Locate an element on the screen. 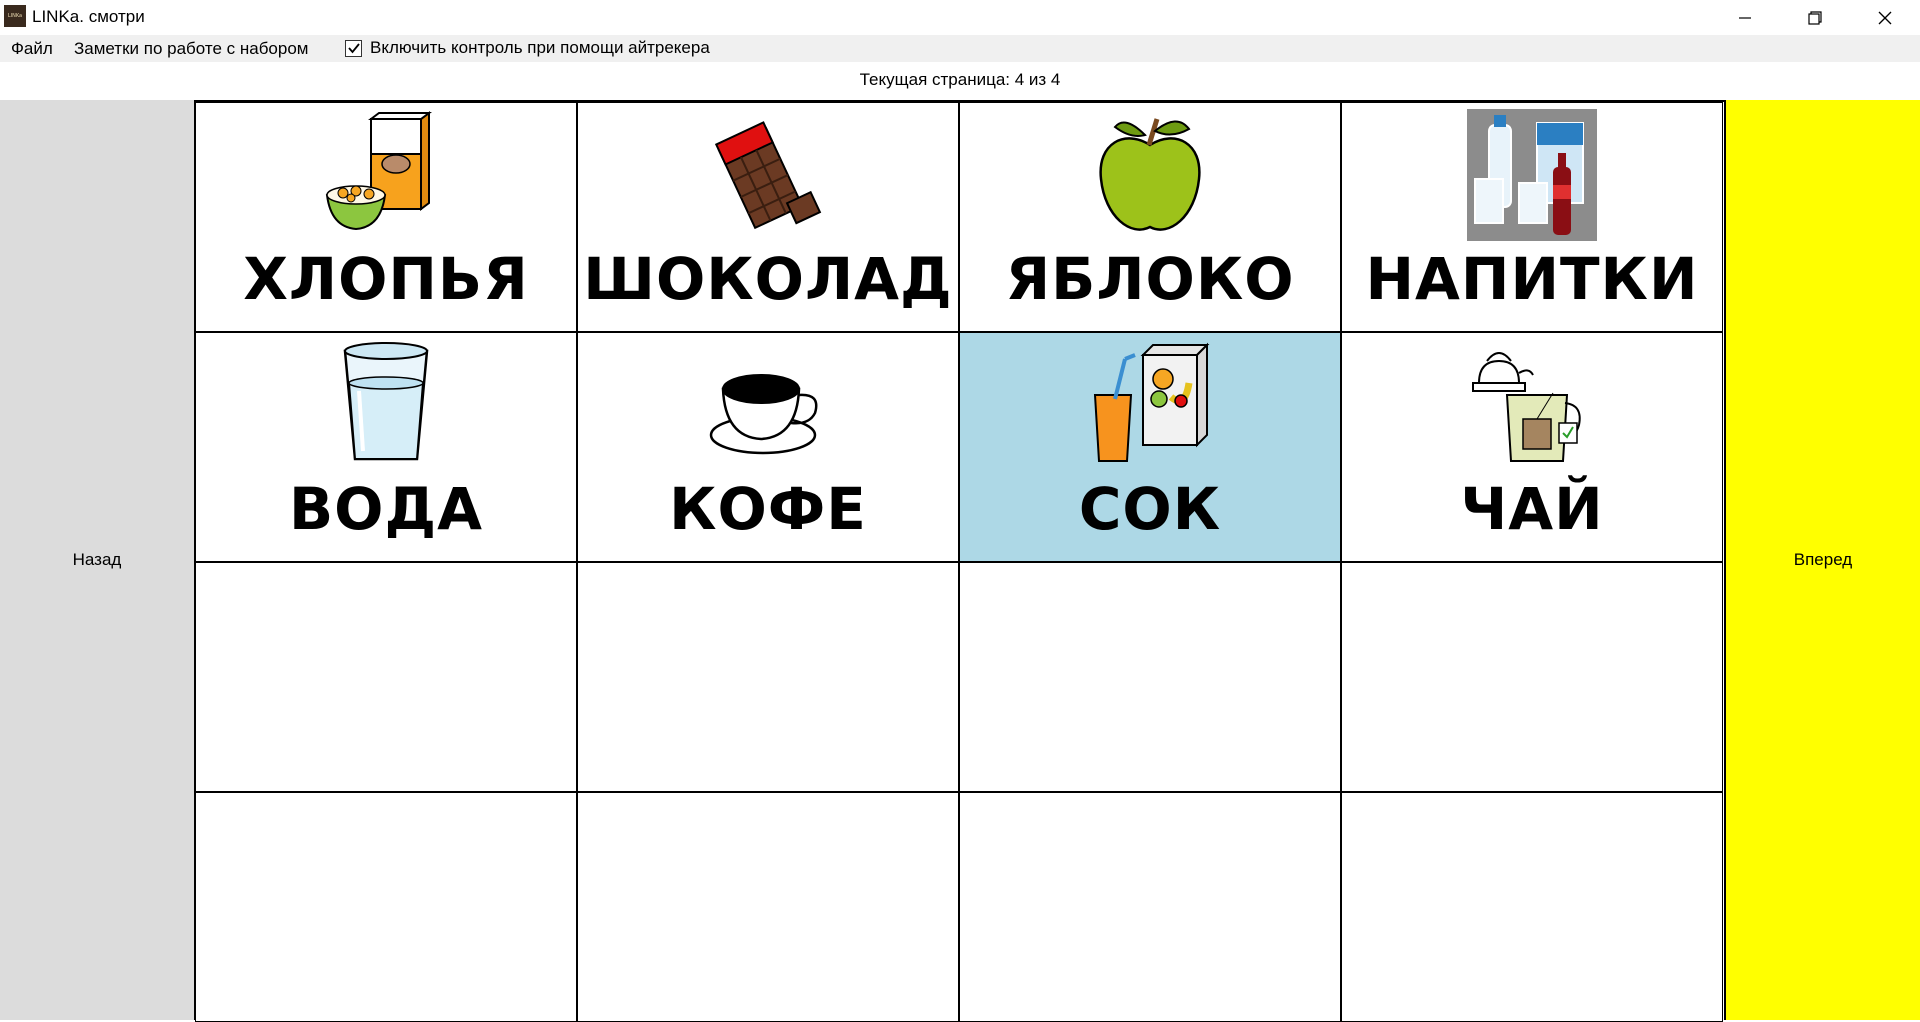 The image size is (1920, 1022). apple-icon is located at coordinates (1150, 174).